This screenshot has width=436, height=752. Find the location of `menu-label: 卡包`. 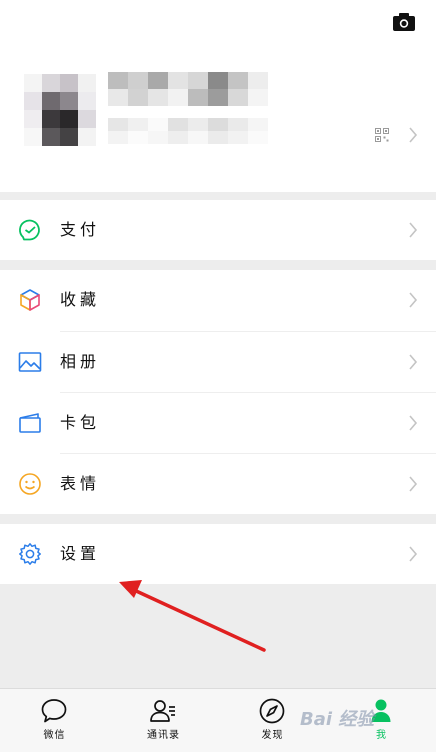

menu-label: 卡包 is located at coordinates (80, 422).